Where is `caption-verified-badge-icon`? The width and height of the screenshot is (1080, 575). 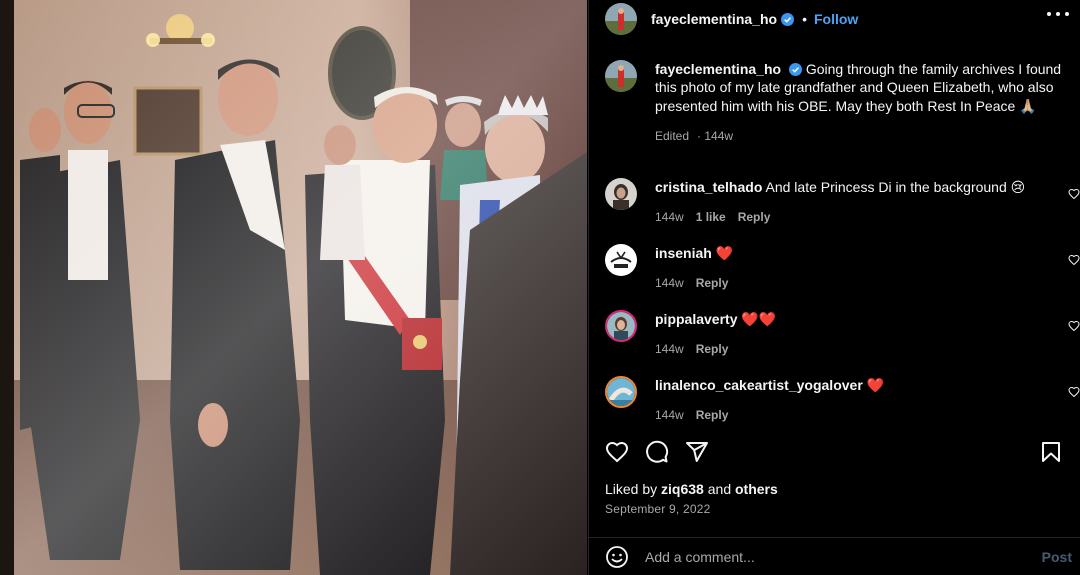
caption-verified-badge-icon is located at coordinates (795, 69).